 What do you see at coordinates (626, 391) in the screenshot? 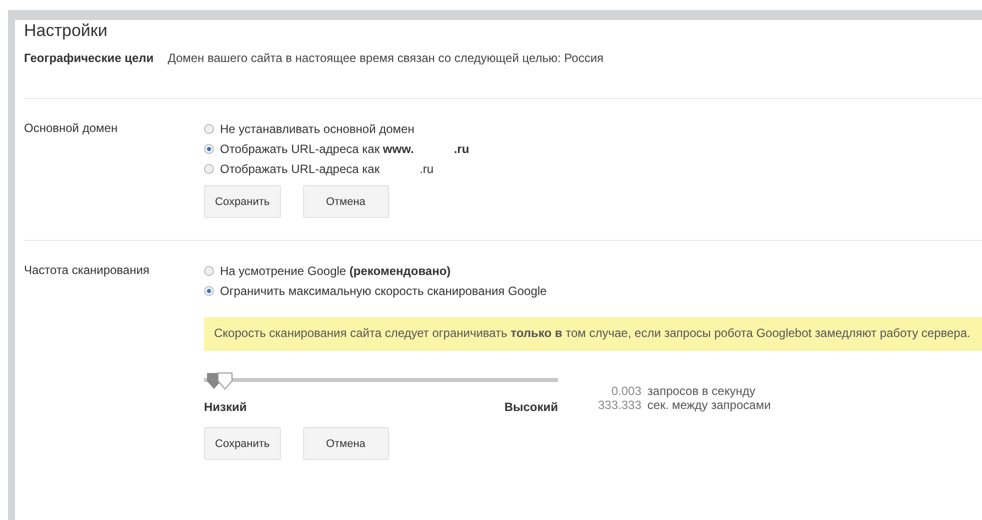
I see `rate-value: 0.003` at bounding box center [626, 391].